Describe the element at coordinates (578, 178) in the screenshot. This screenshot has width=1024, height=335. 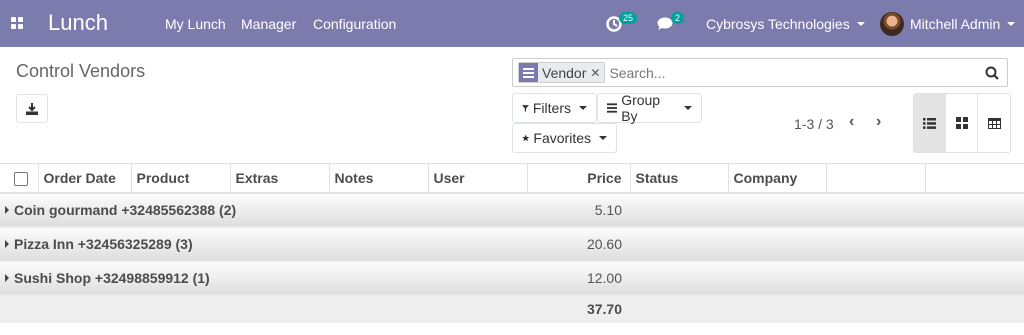
I see `column-price: Price` at that location.